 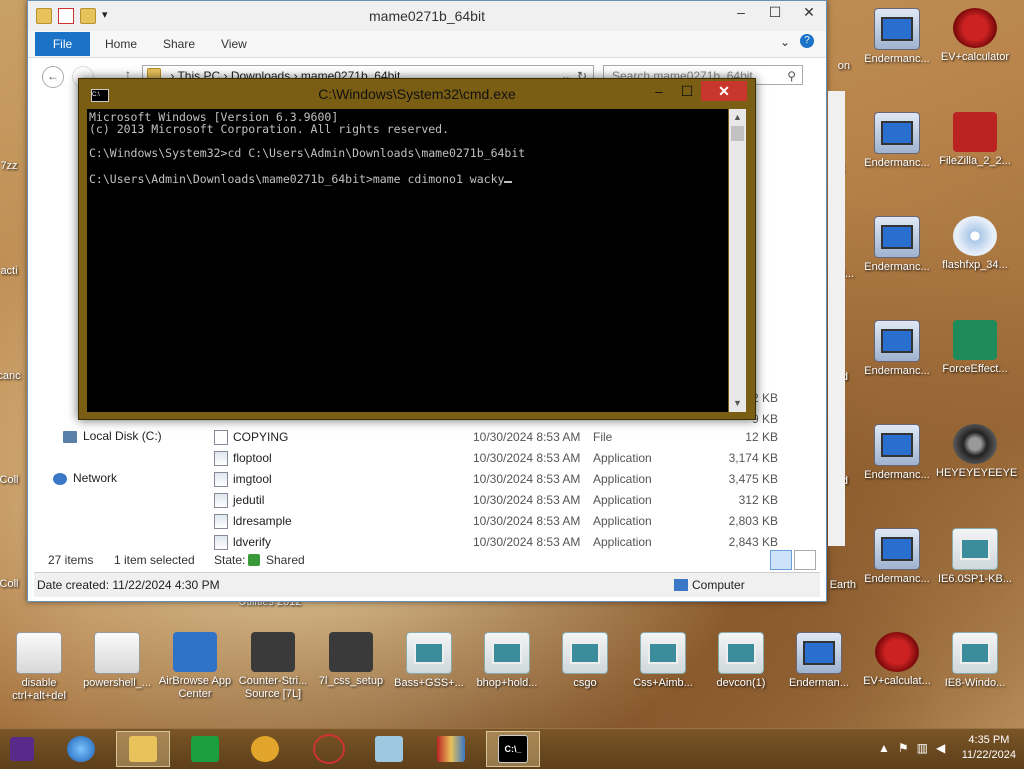 I want to click on desktop-icon: csgo, so click(x=585, y=661).